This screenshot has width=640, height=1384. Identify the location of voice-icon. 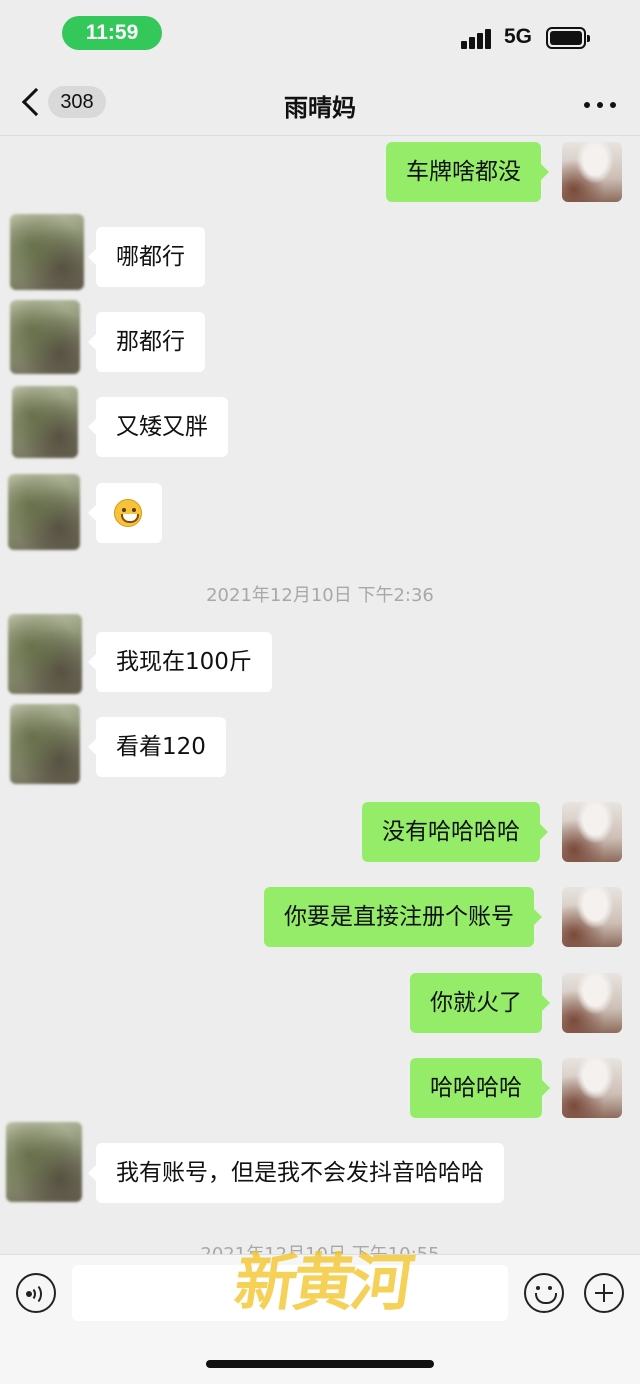
(36, 1293).